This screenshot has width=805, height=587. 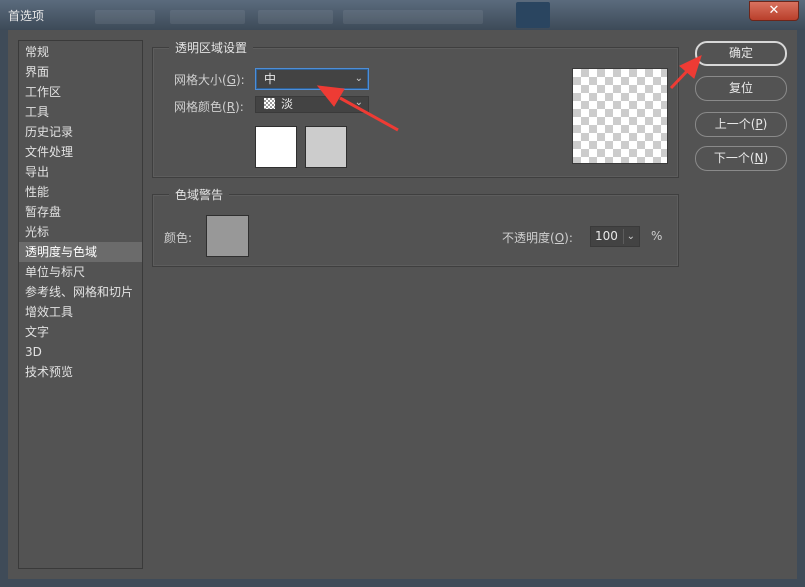 I want to click on grid-size-select: 中 ⌄, so click(x=312, y=79).